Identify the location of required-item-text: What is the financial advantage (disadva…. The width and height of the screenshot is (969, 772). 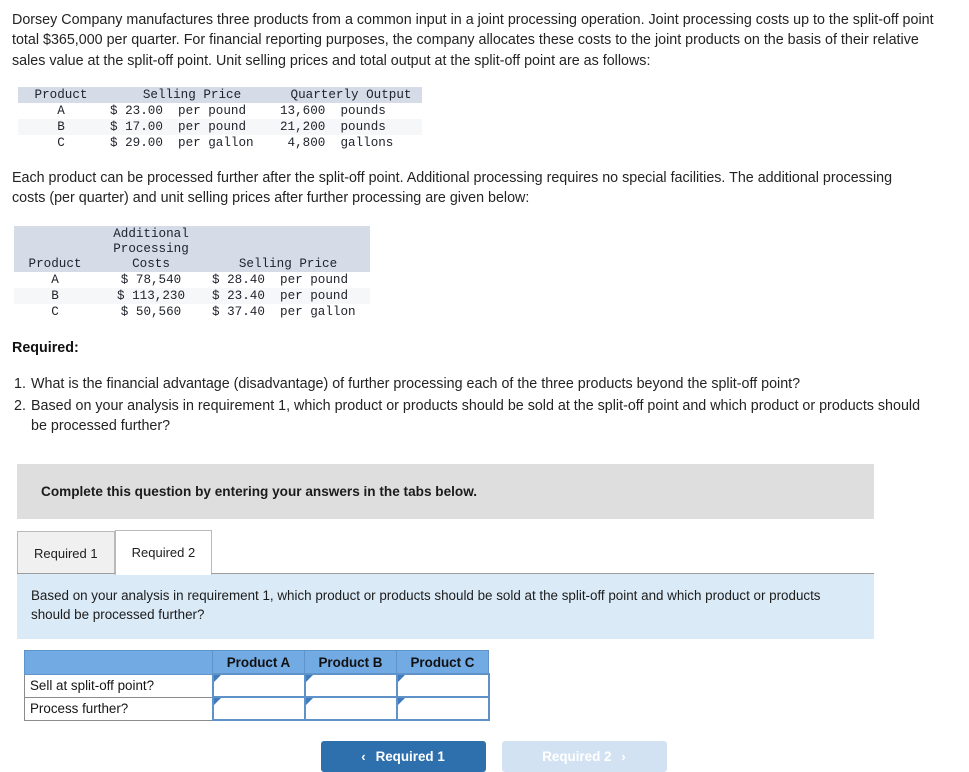
(416, 384).